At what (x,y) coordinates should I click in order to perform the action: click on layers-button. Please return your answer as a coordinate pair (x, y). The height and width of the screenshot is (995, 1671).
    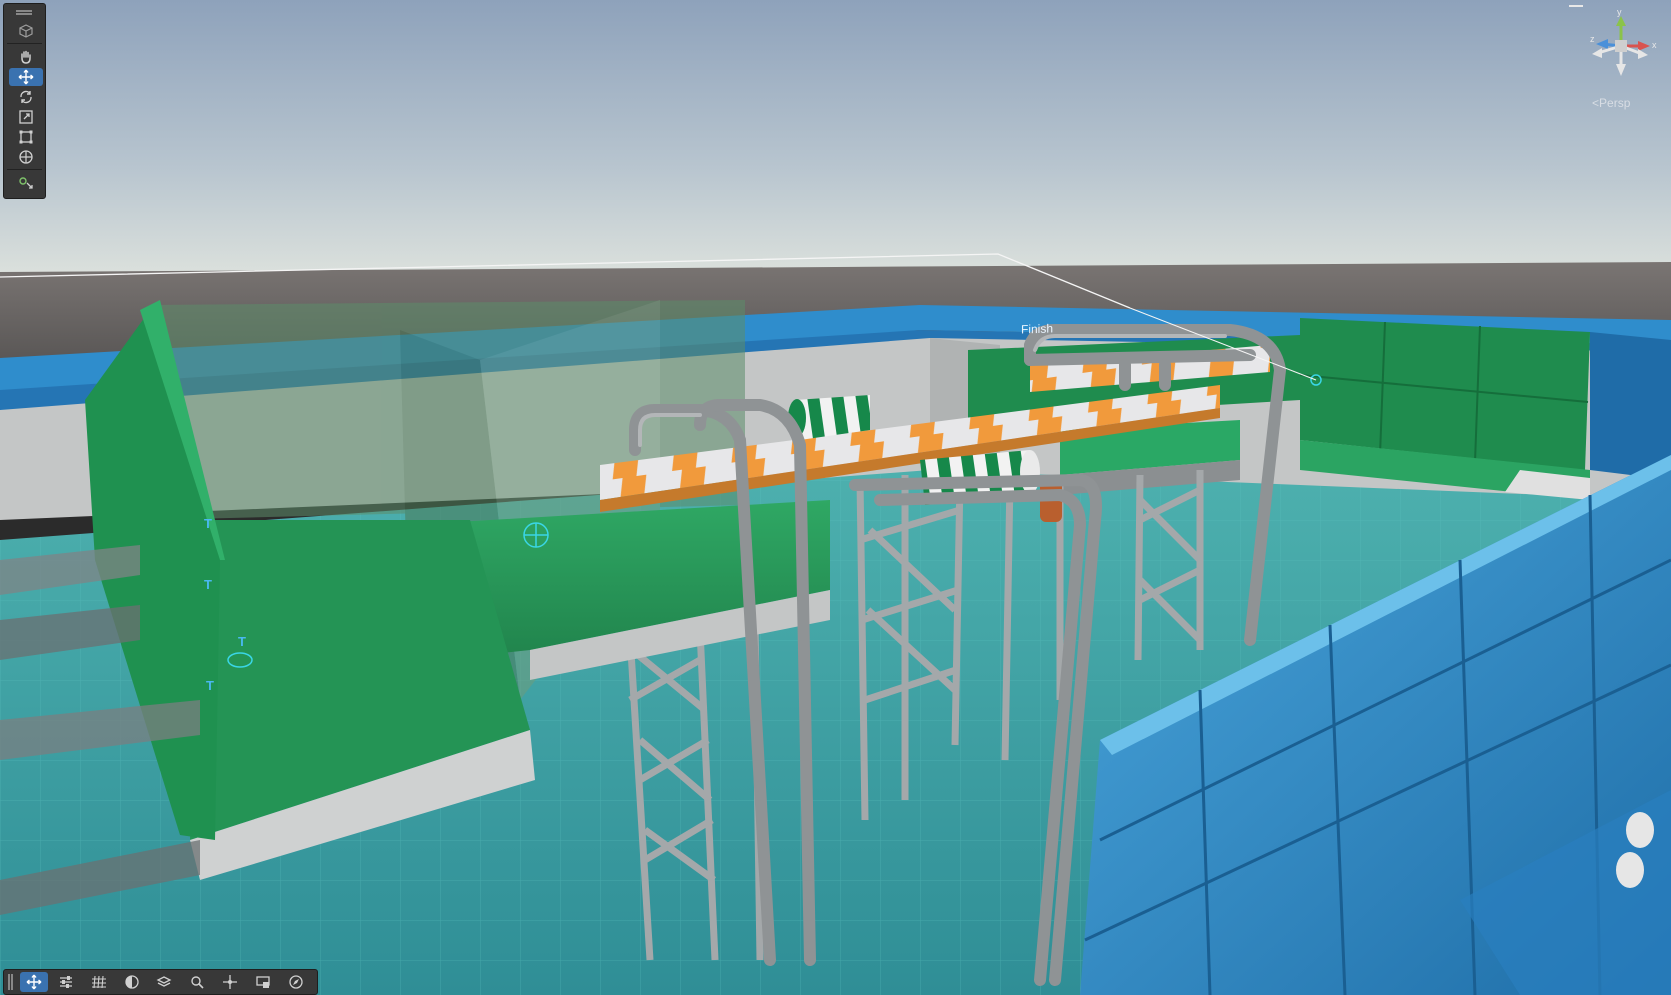
    Looking at the image, I should click on (164, 982).